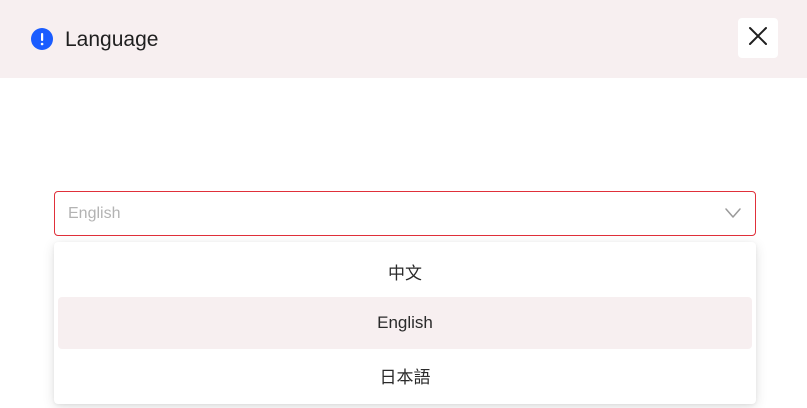 This screenshot has width=807, height=408. I want to click on close-button, so click(758, 38).